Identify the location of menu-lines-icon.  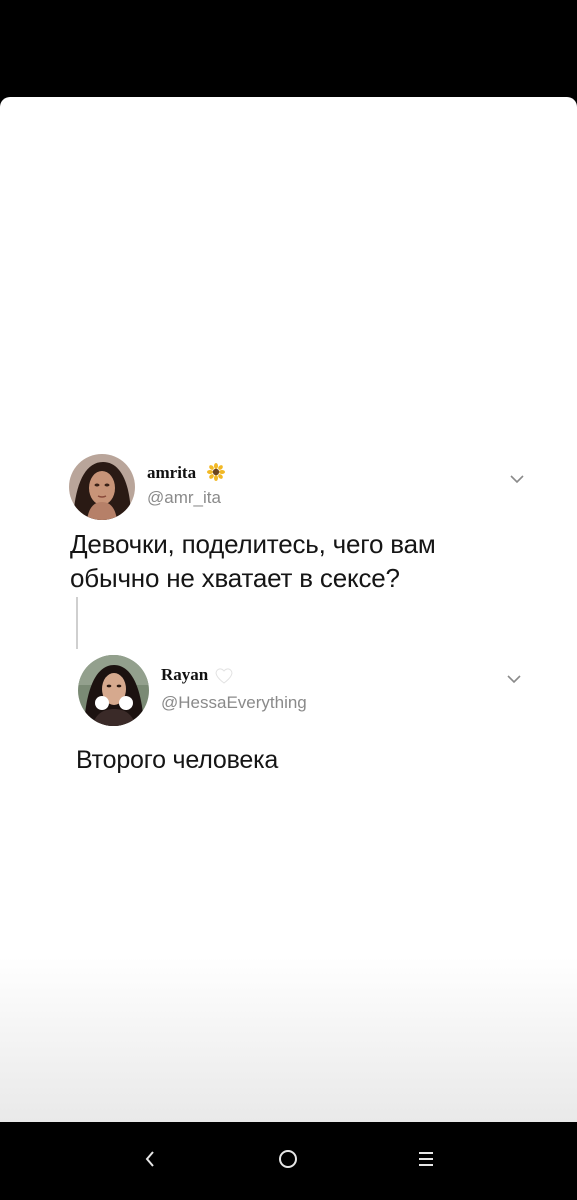
(426, 1161).